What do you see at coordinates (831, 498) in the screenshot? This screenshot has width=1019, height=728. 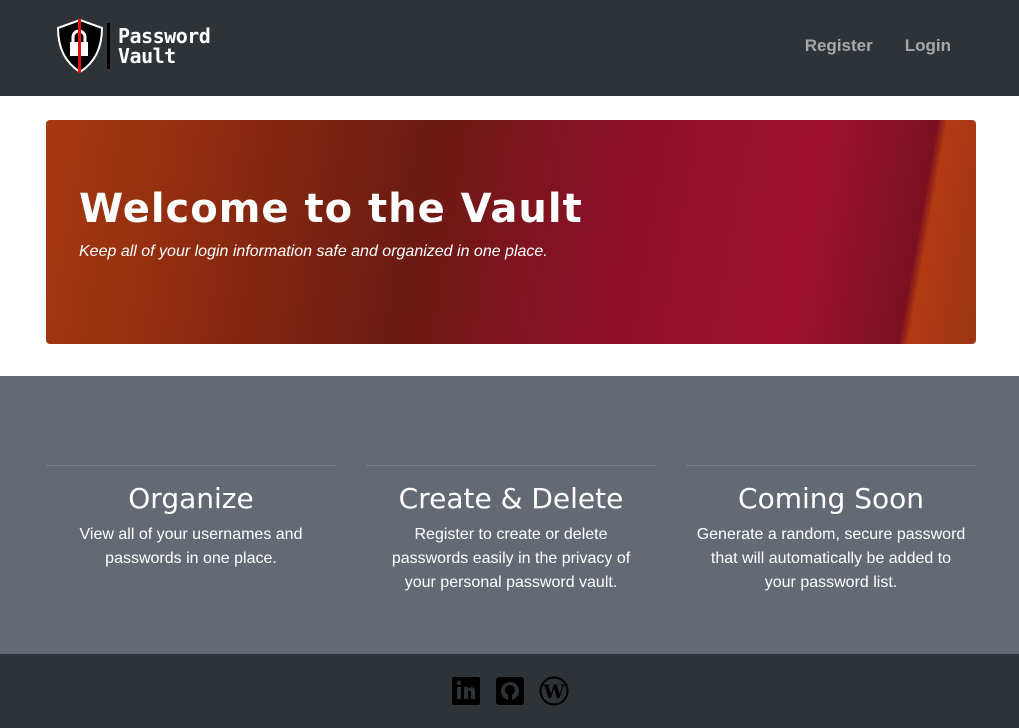 I see `feature-title: Coming Soon` at bounding box center [831, 498].